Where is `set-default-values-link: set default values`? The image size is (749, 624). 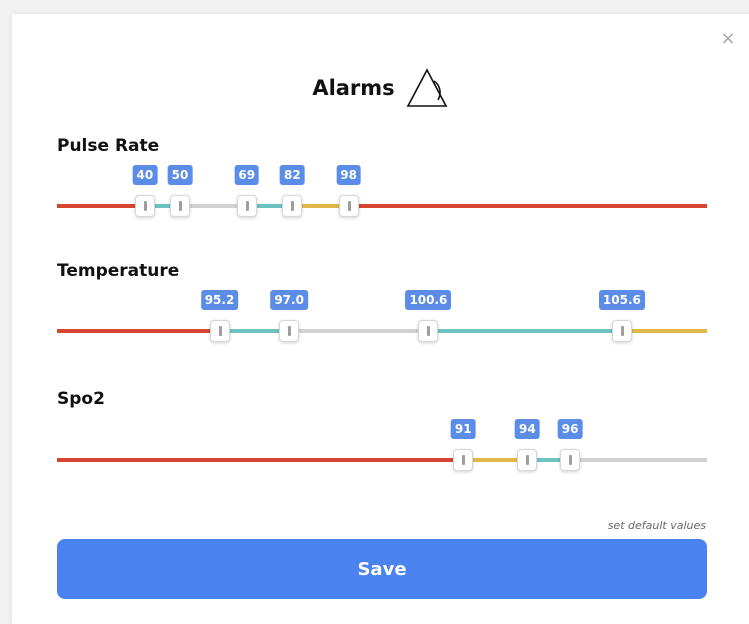
set-default-values-link: set default values is located at coordinates (657, 525).